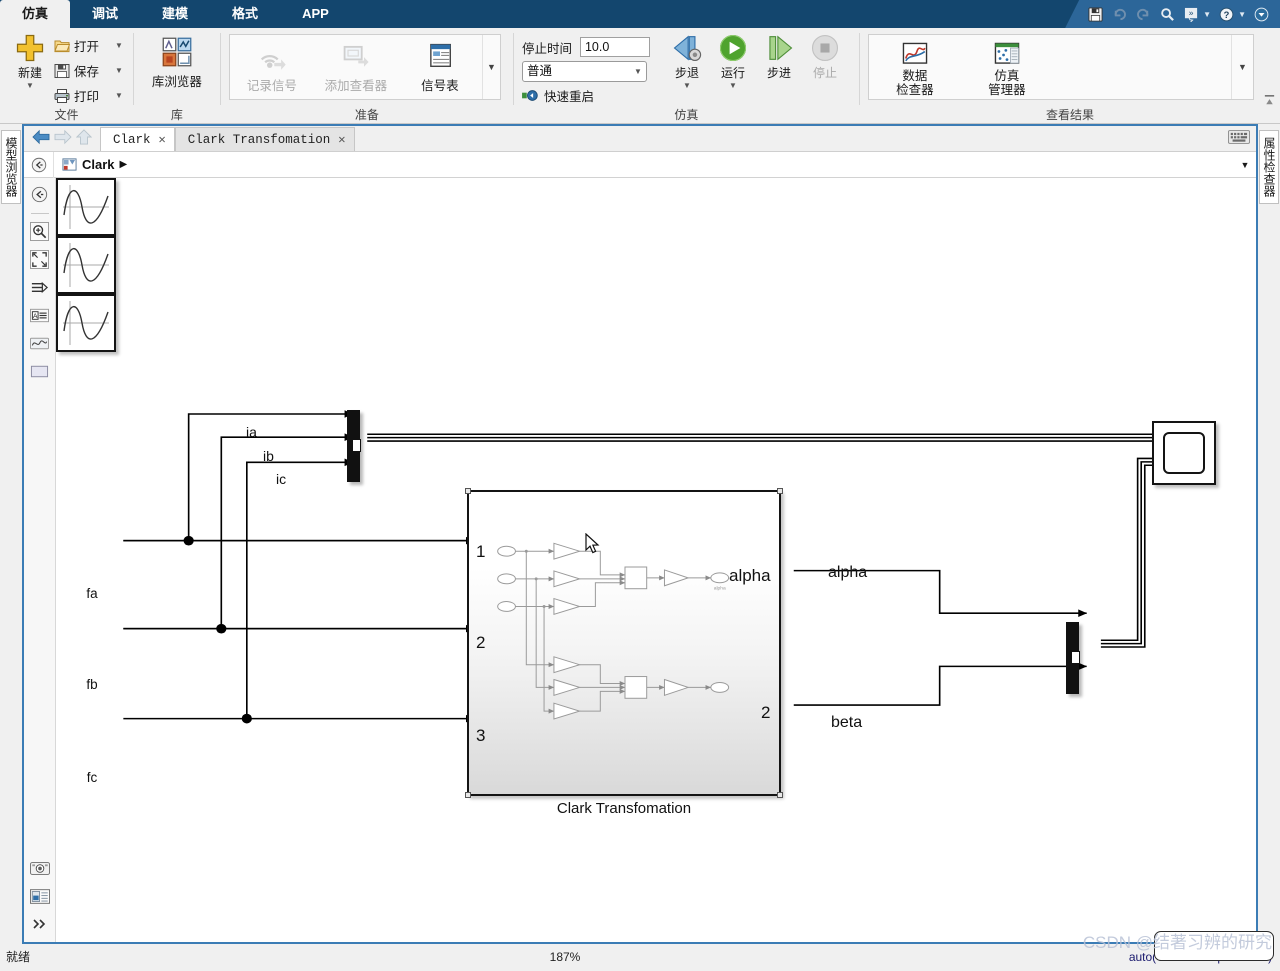  What do you see at coordinates (586, 95) in the screenshot?
I see `fast-restart-button: 快速重启` at bounding box center [586, 95].